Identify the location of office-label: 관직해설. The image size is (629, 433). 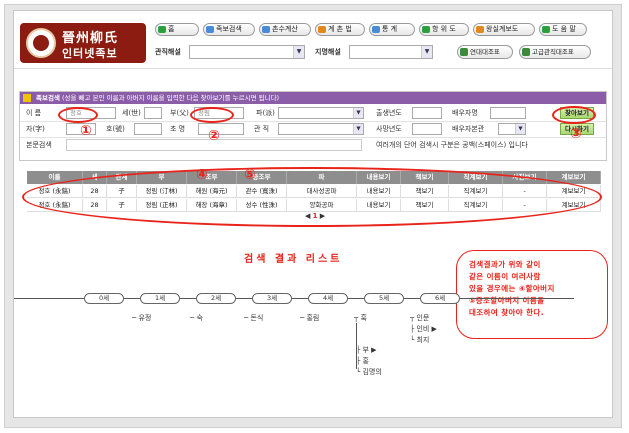
(168, 52).